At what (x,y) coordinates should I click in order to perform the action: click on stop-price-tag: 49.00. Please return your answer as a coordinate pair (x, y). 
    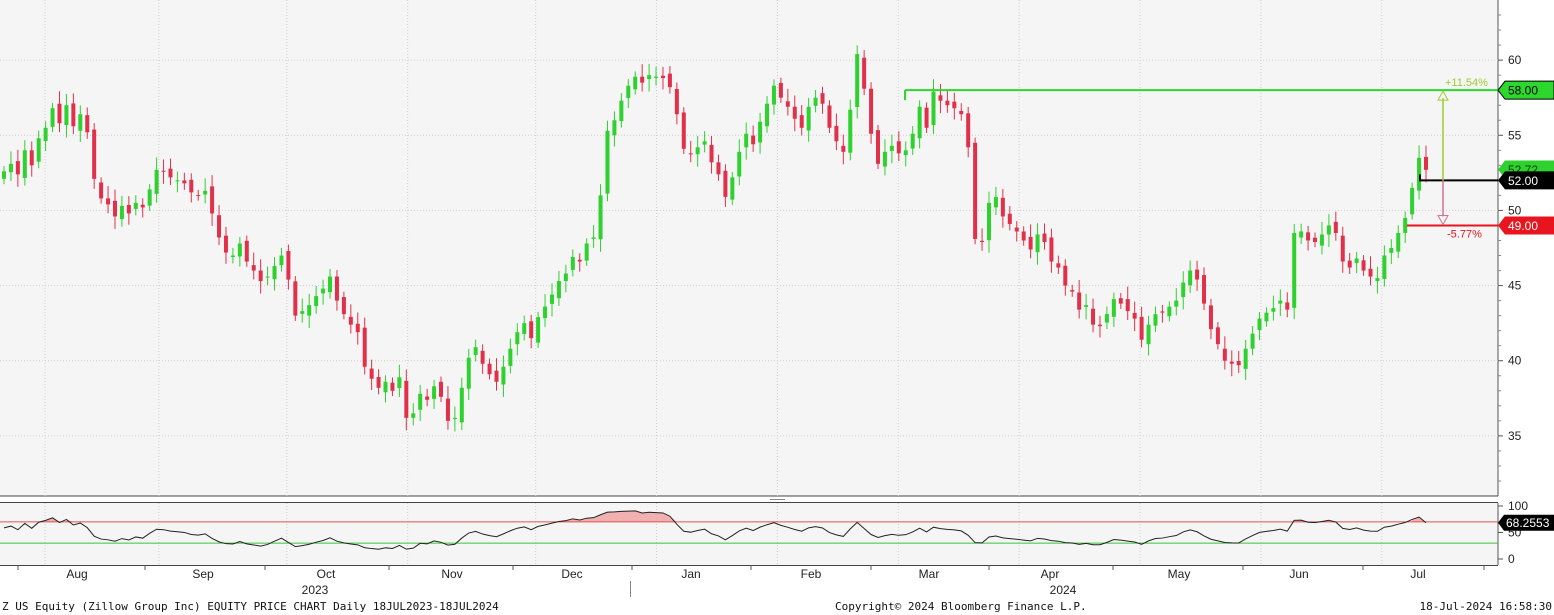
    Looking at the image, I should click on (1526, 225).